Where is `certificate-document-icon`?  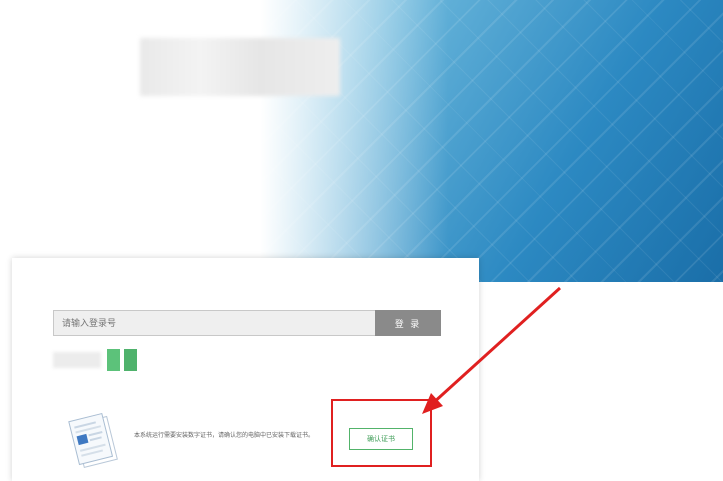 certificate-document-icon is located at coordinates (93, 440).